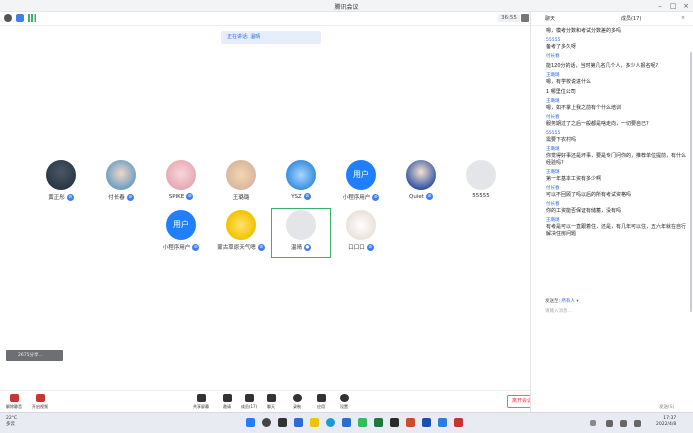 This screenshot has height=433, width=693. Describe the element at coordinates (394, 422) in the screenshot. I see `terminal-icon` at that location.